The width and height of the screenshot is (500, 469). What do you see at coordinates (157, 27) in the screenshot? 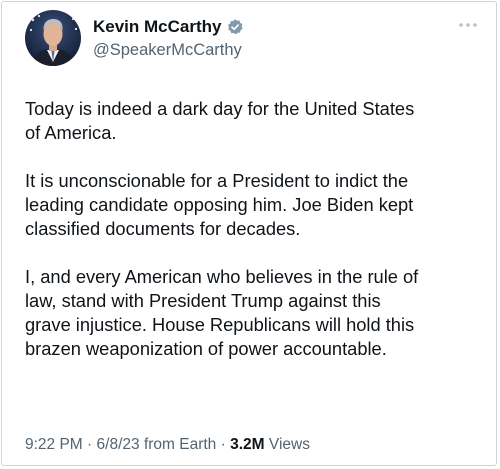
I see `author-display-name: Kevin McCarthy` at bounding box center [157, 27].